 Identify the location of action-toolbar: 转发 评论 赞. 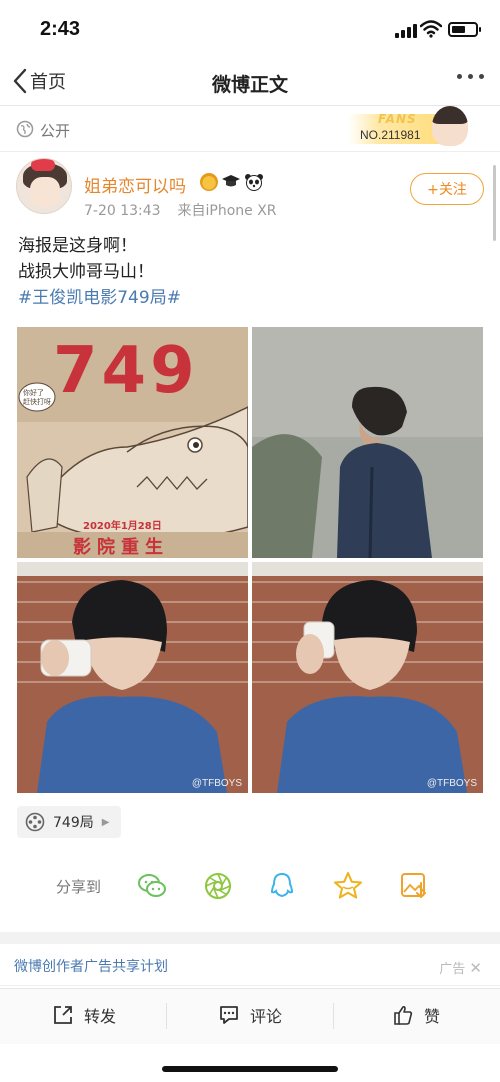
(250, 1016).